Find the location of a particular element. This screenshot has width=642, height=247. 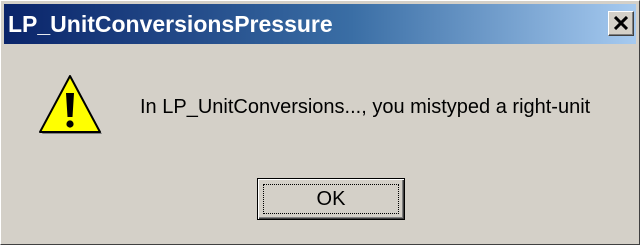

window-title: LP_UnitConversionsPressure is located at coordinates (170, 24).